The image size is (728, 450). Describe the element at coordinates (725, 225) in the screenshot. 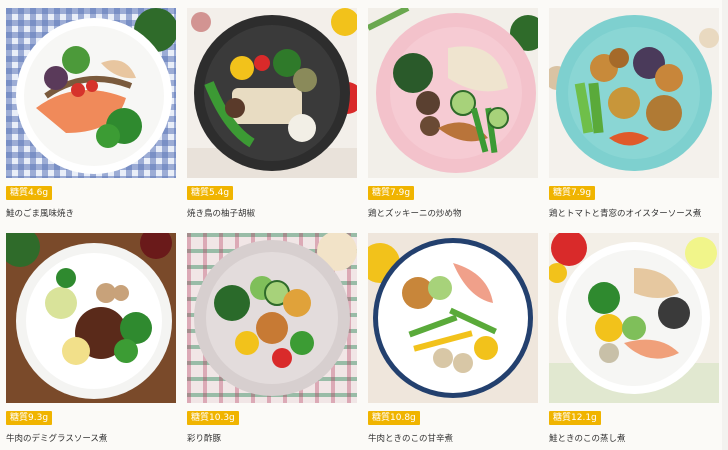

I see `page-edge` at that location.